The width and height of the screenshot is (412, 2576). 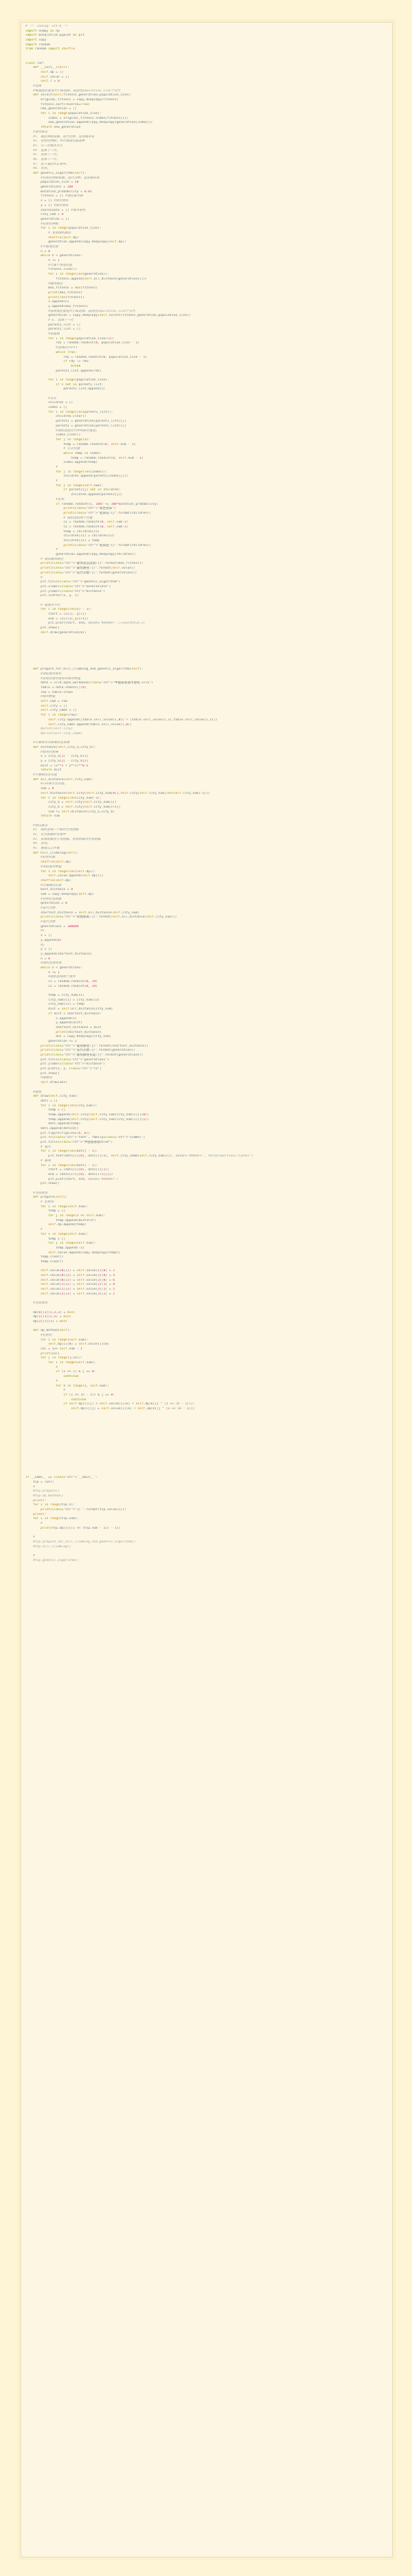 What do you see at coordinates (206, 1561) in the screenshot?
I see `code-line: #tsp.genetic_algorithm()` at bounding box center [206, 1561].